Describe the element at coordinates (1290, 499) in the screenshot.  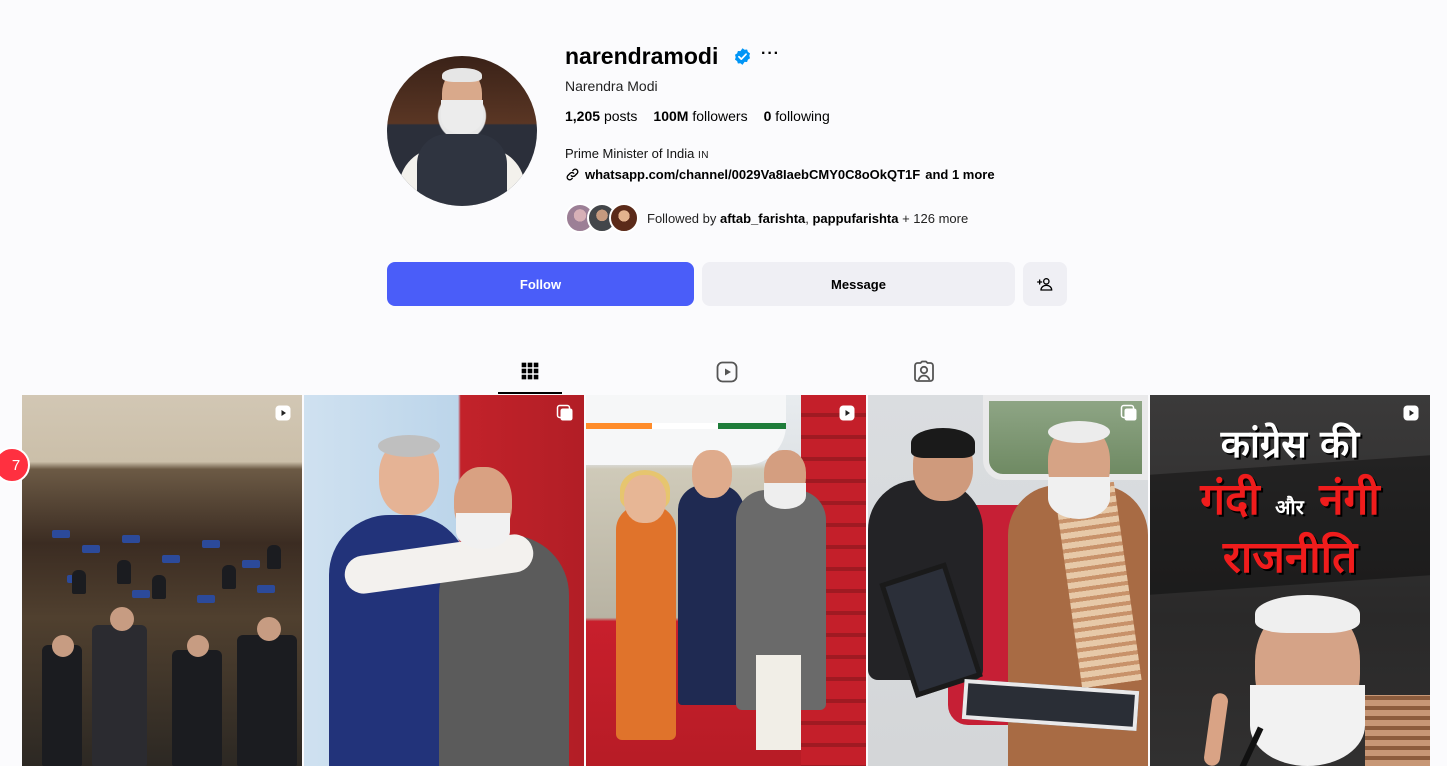
I see `post-overlay-text: गंदी और नंगी` at that location.